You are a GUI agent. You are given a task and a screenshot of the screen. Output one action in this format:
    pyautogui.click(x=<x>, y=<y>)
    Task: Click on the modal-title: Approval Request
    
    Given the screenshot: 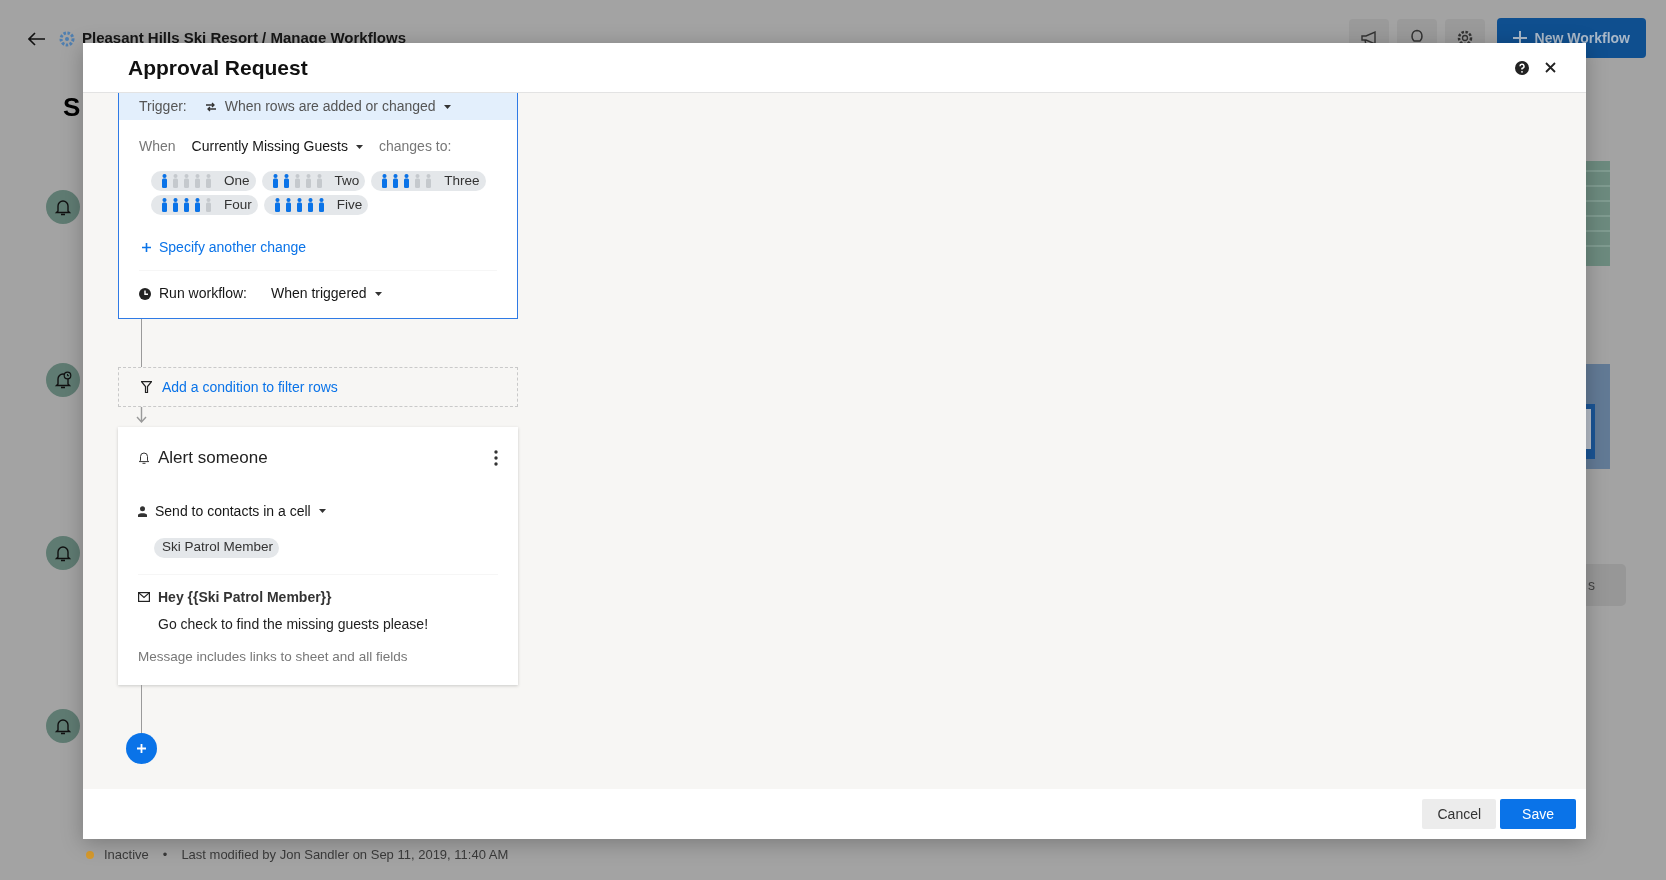 What is the action you would take?
    pyautogui.click(x=218, y=67)
    